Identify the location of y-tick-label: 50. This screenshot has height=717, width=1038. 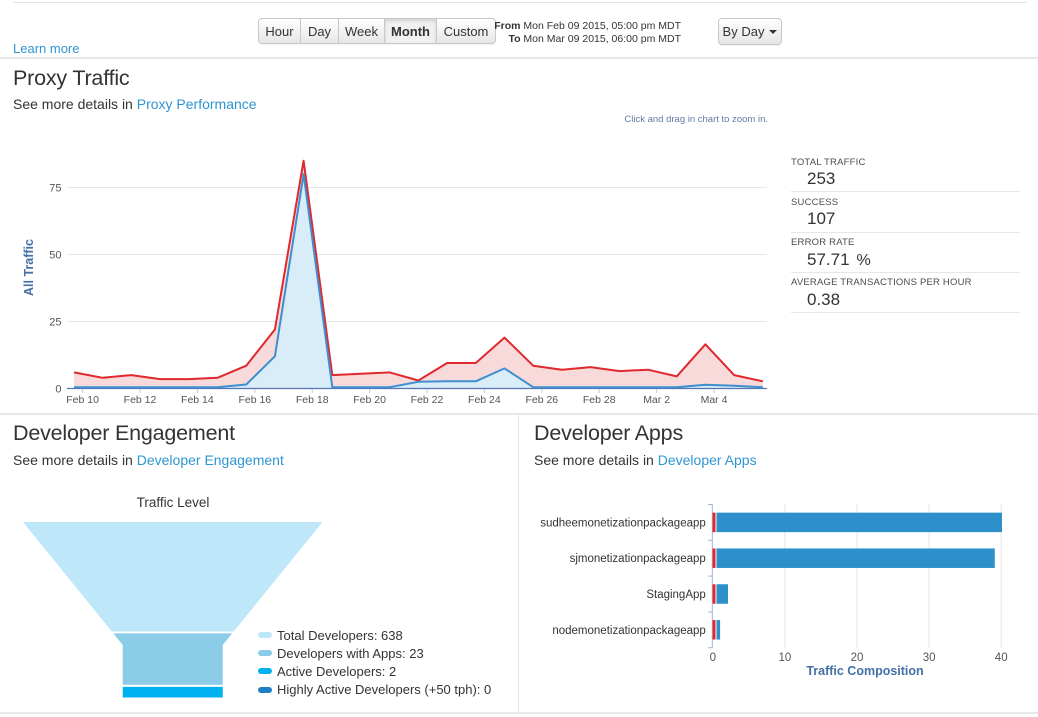
(55, 256).